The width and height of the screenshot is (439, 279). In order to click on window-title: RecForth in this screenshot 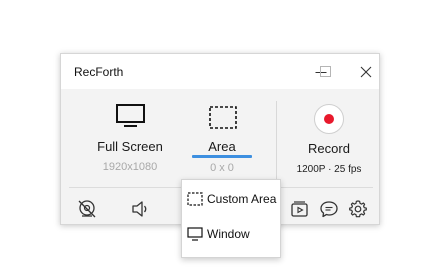, I will do `click(99, 72)`.